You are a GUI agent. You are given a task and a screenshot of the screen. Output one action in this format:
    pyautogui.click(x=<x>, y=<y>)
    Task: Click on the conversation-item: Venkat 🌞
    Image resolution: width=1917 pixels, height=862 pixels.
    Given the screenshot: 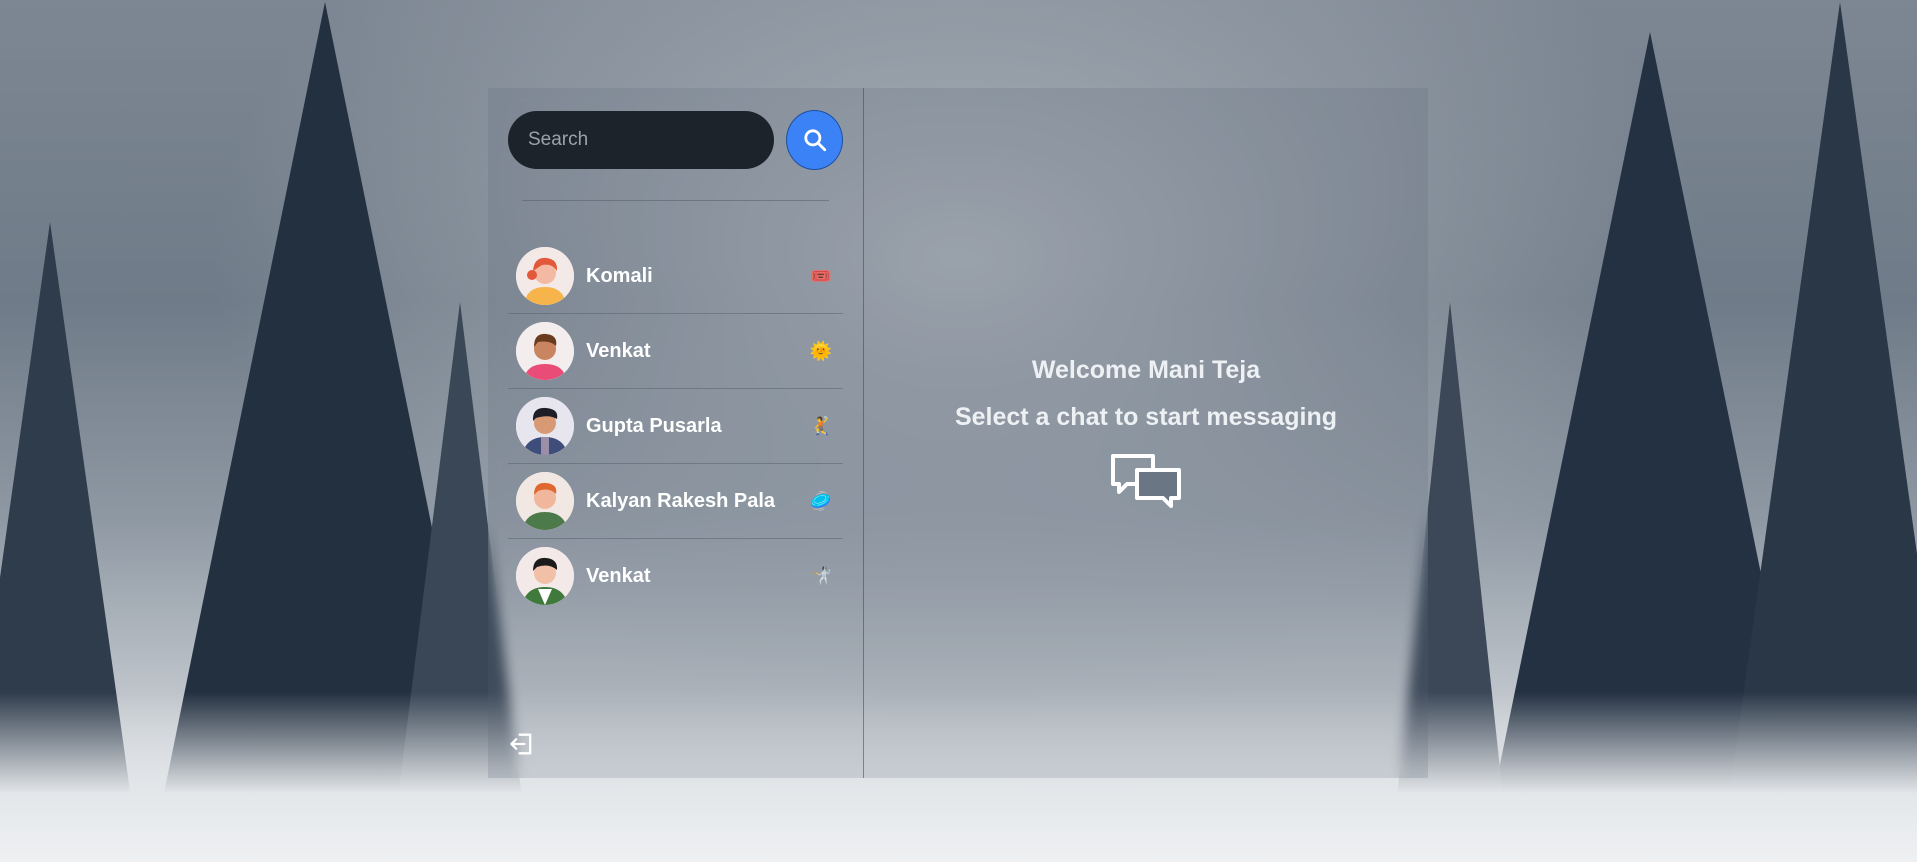 What is the action you would take?
    pyautogui.click(x=675, y=351)
    